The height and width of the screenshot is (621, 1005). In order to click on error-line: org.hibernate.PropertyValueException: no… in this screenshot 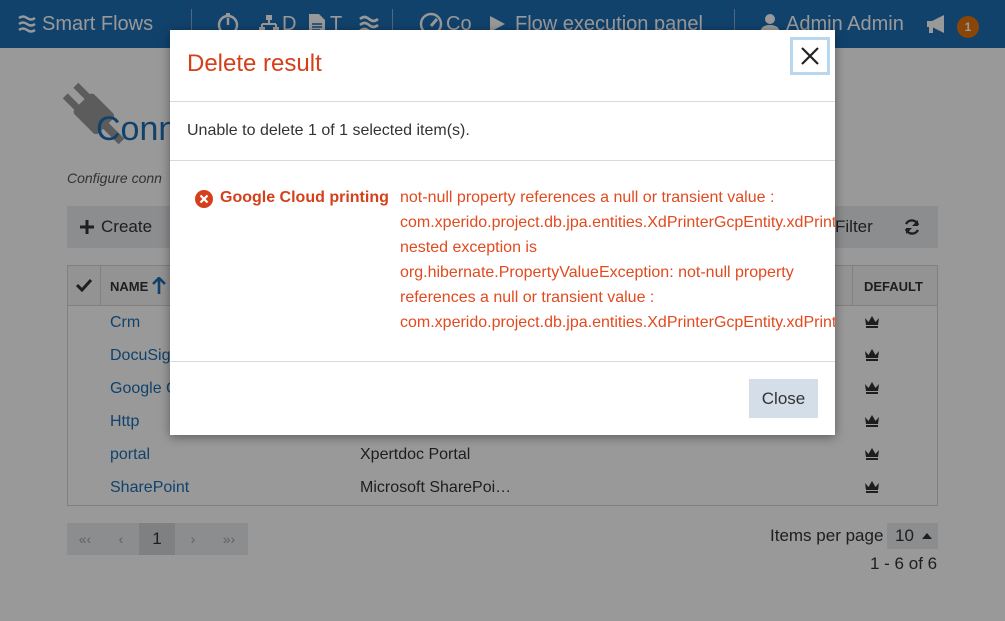, I will do `click(597, 272)`.